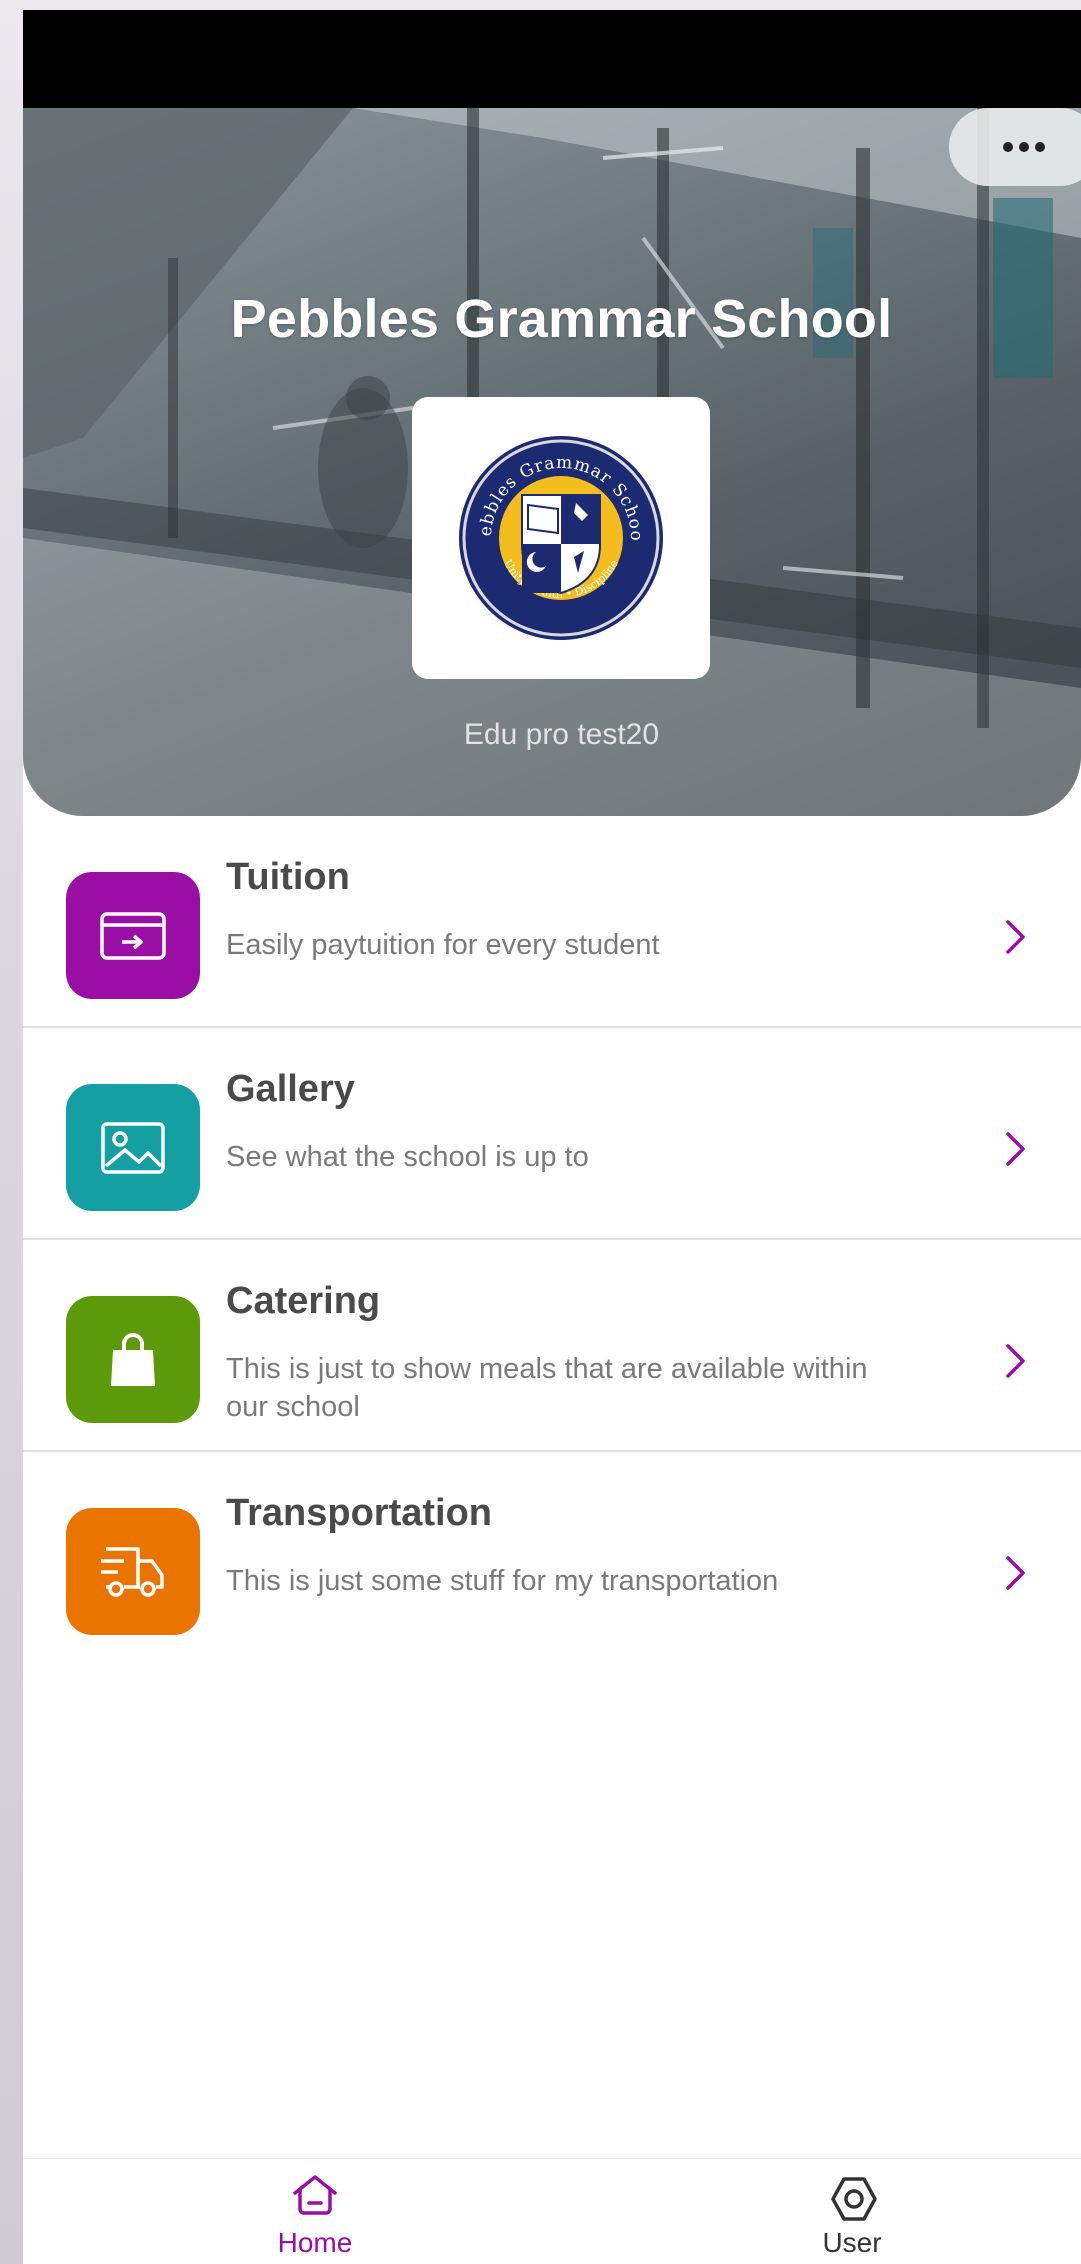 The height and width of the screenshot is (2264, 1081). I want to click on menu-item-title: Catering, so click(303, 1301).